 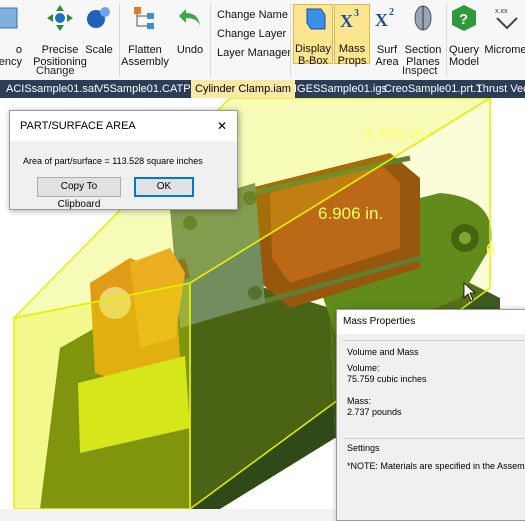 What do you see at coordinates (144, 18) in the screenshot?
I see `flatten-assembly-icon` at bounding box center [144, 18].